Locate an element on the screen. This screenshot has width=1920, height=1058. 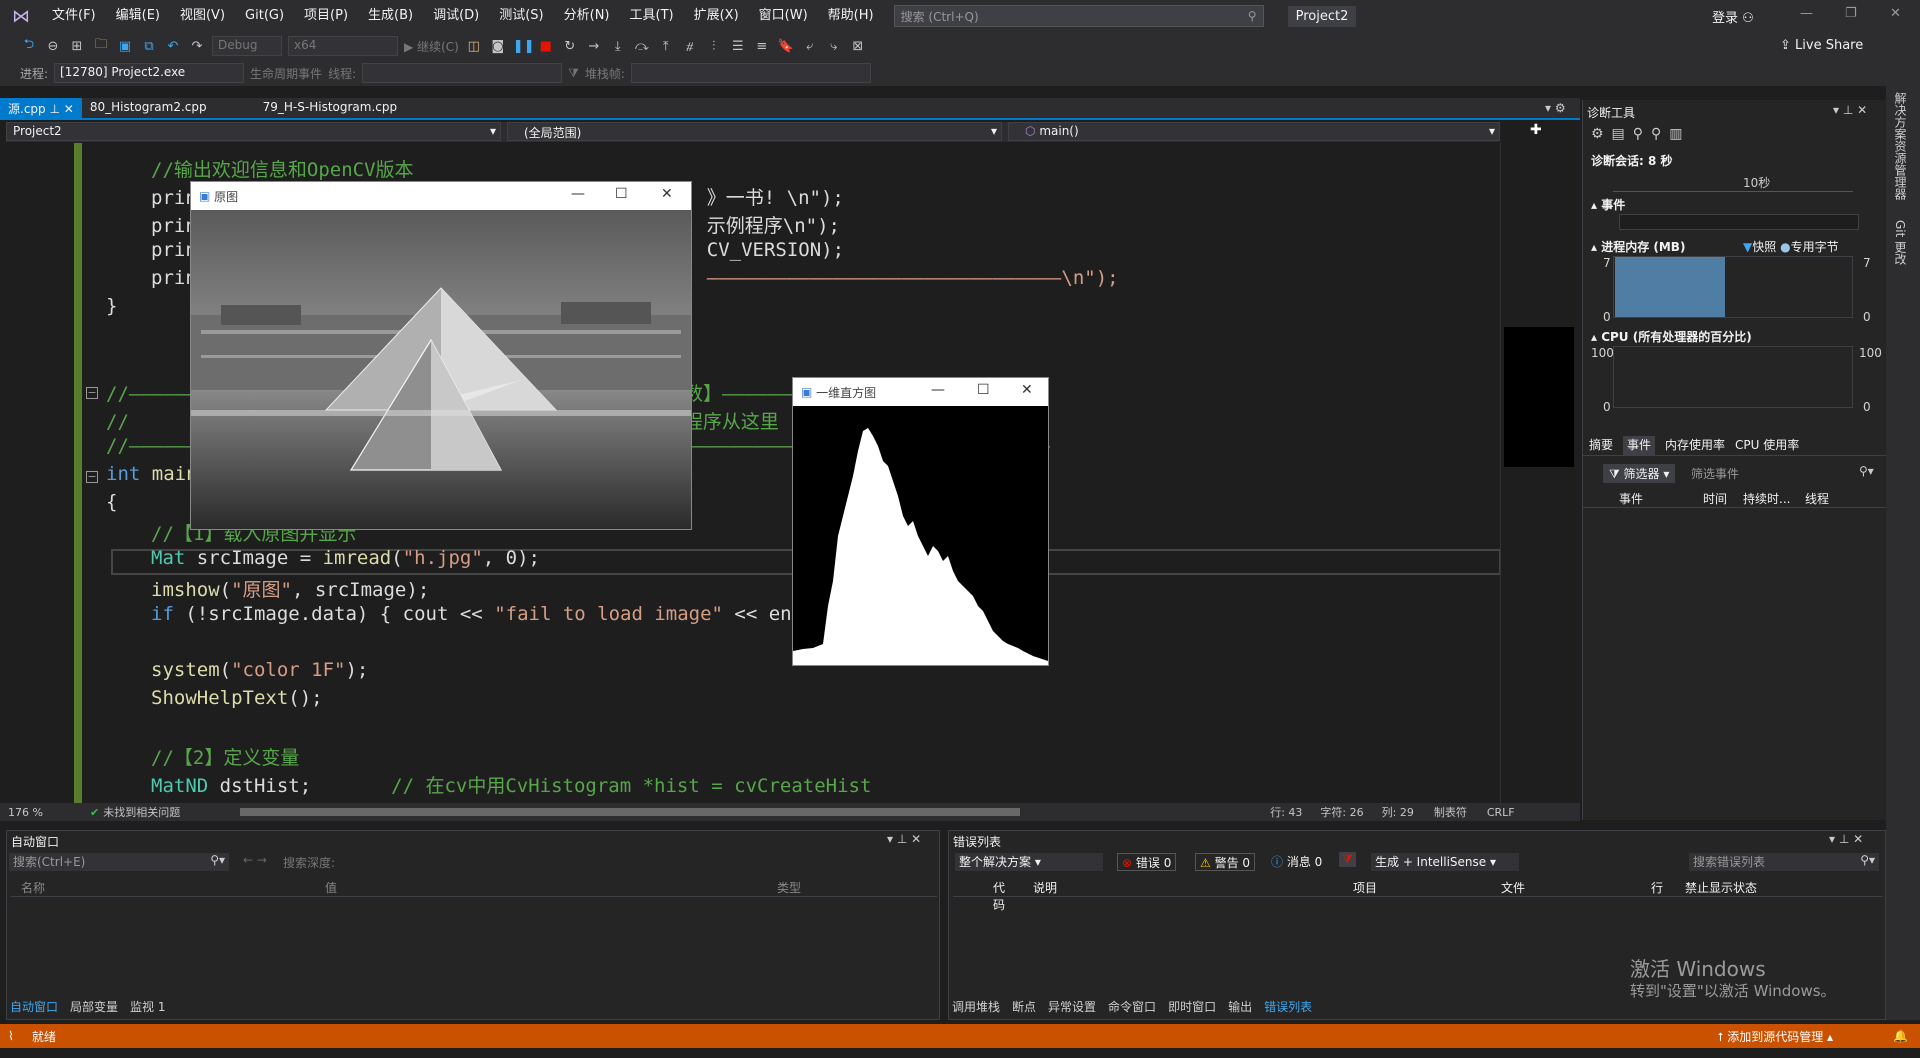
tab-memory: 内存使用率 is located at coordinates (1695, 445).